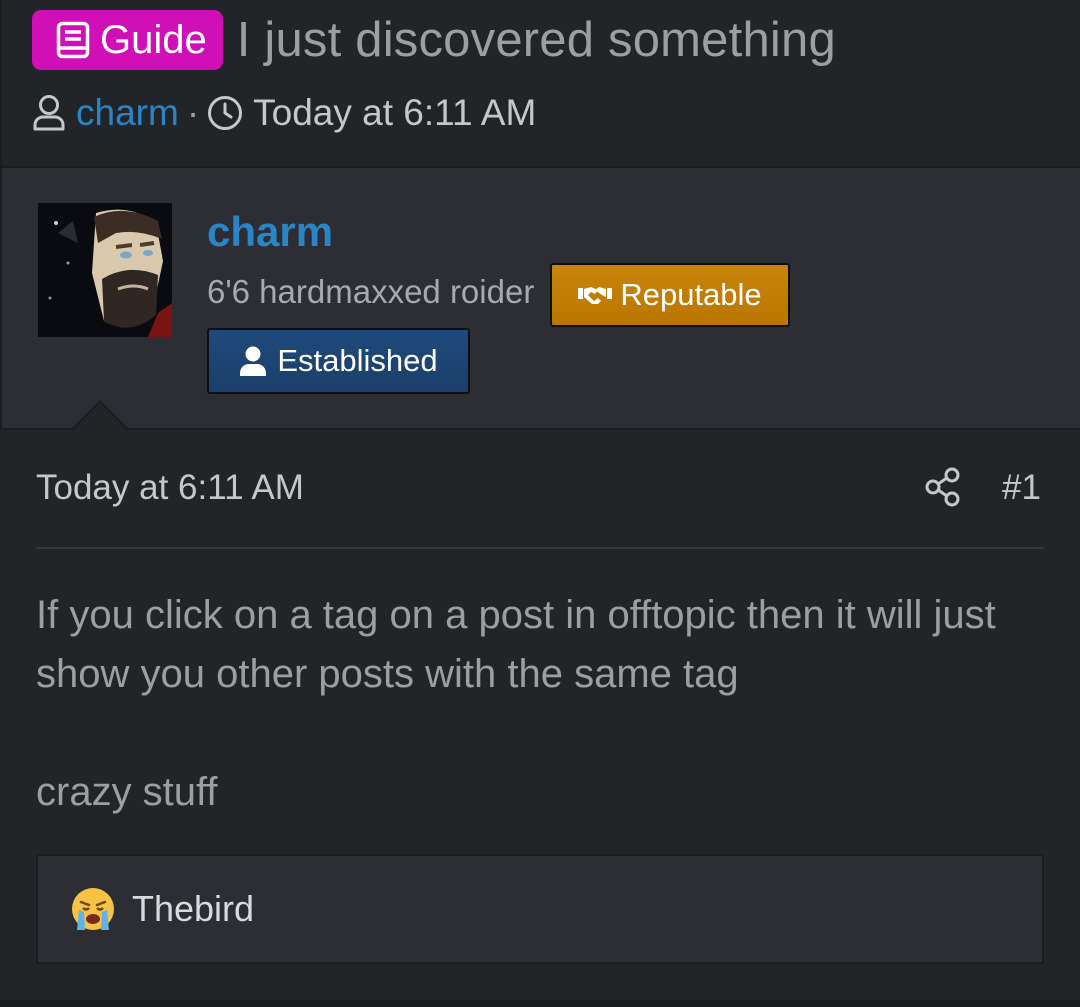 This screenshot has width=1080, height=1007. What do you see at coordinates (394, 113) in the screenshot?
I see `thread-date-link: Today at 6:11 AM` at bounding box center [394, 113].